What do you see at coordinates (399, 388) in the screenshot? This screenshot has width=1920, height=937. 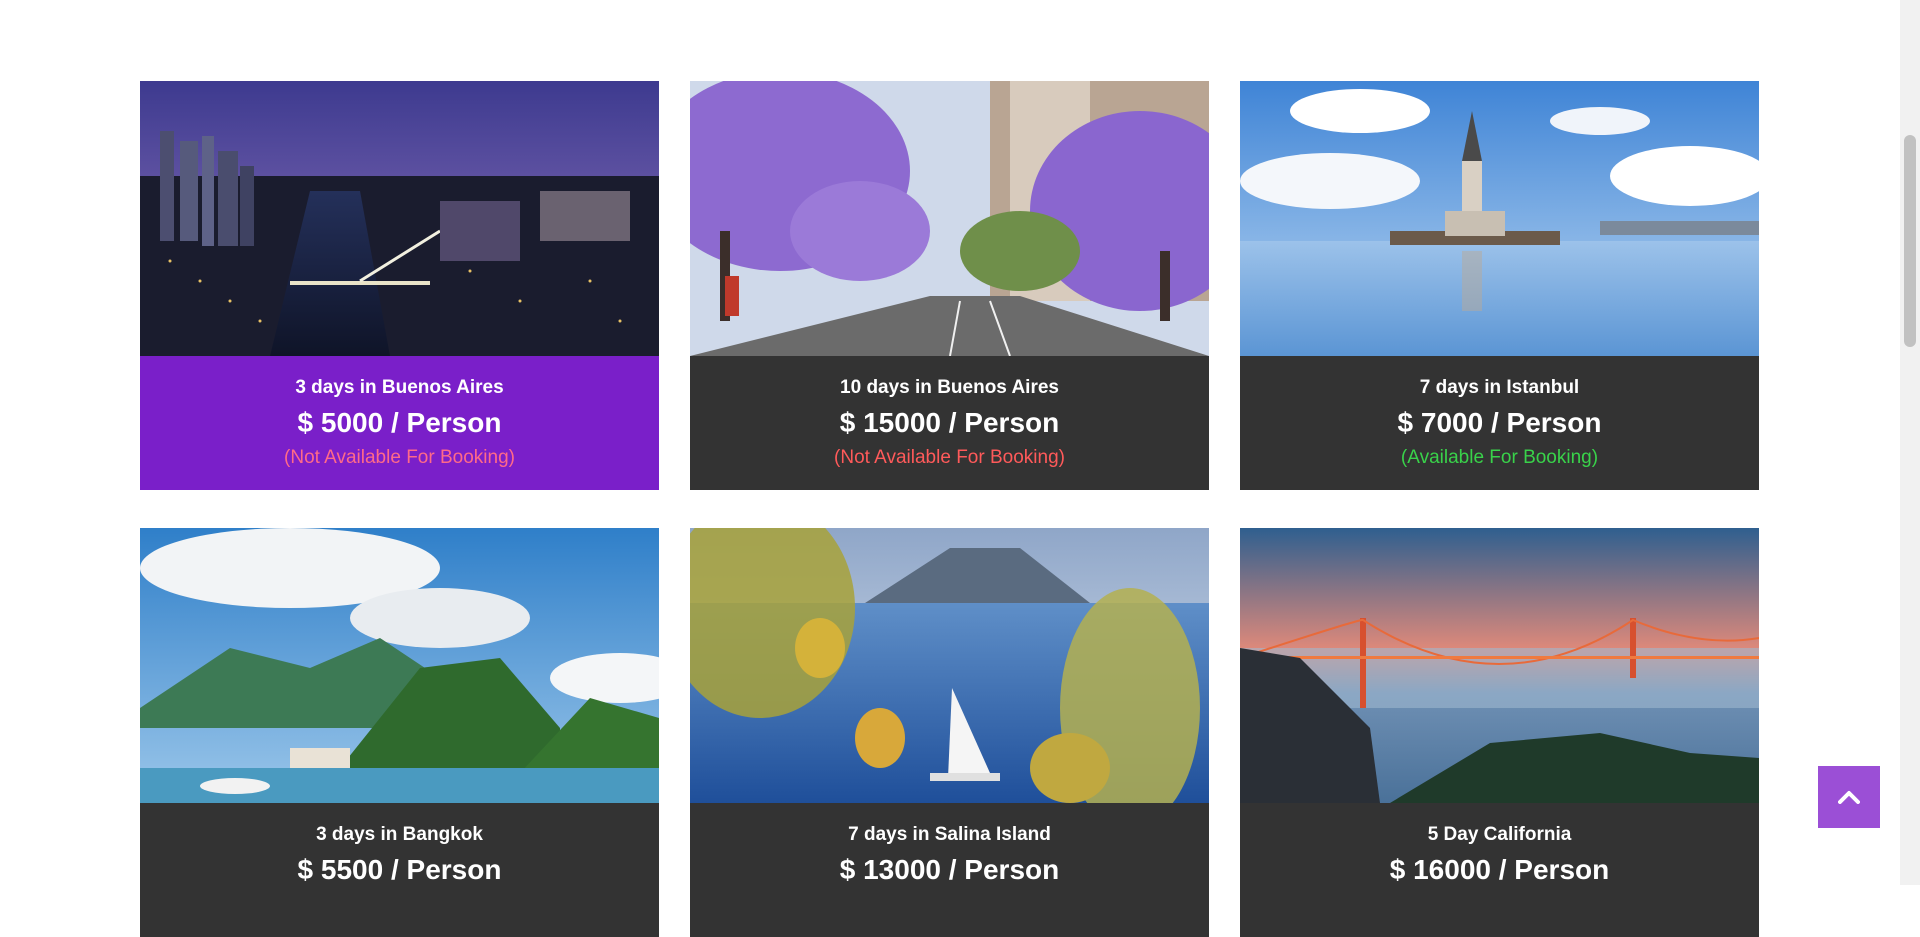 I see `tour-title: 3 days in Buenos Aires` at bounding box center [399, 388].